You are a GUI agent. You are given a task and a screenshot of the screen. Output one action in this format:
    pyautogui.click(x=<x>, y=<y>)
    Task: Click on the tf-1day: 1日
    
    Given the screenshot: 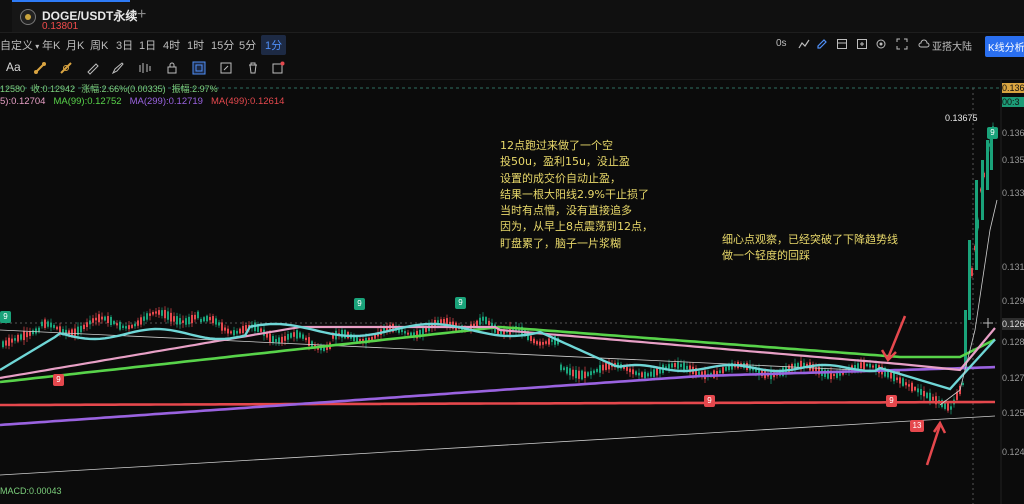 What is the action you would take?
    pyautogui.click(x=147, y=45)
    